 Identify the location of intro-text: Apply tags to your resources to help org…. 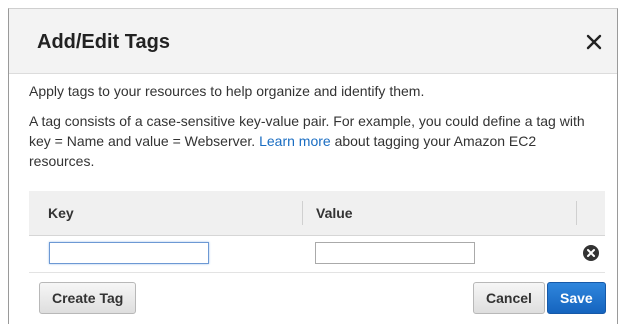
(227, 91).